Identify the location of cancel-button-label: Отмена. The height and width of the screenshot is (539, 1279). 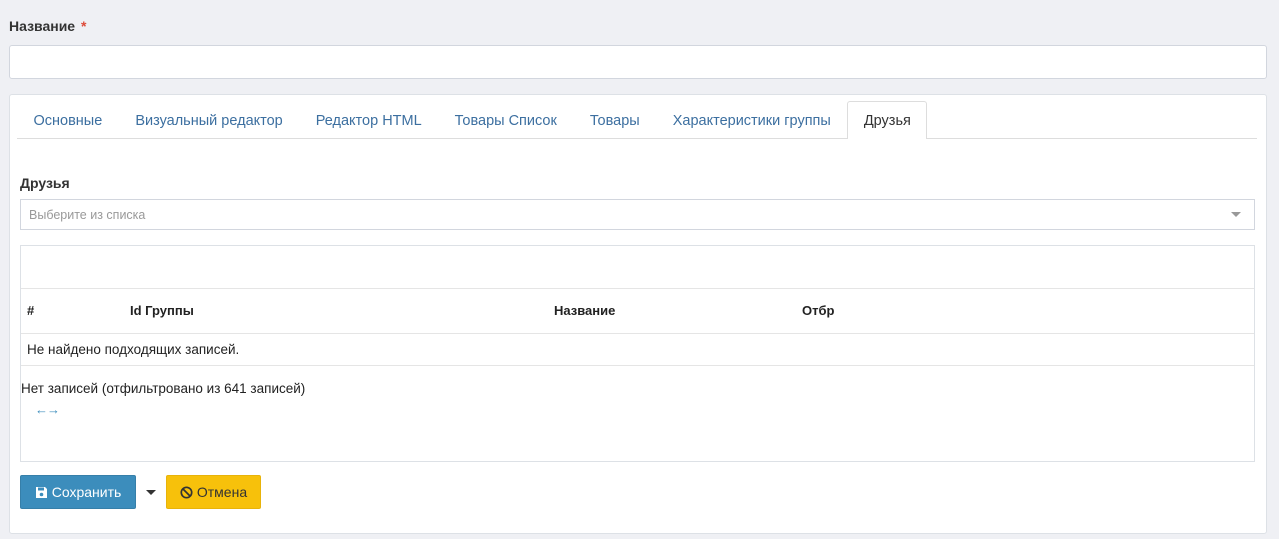
(222, 492).